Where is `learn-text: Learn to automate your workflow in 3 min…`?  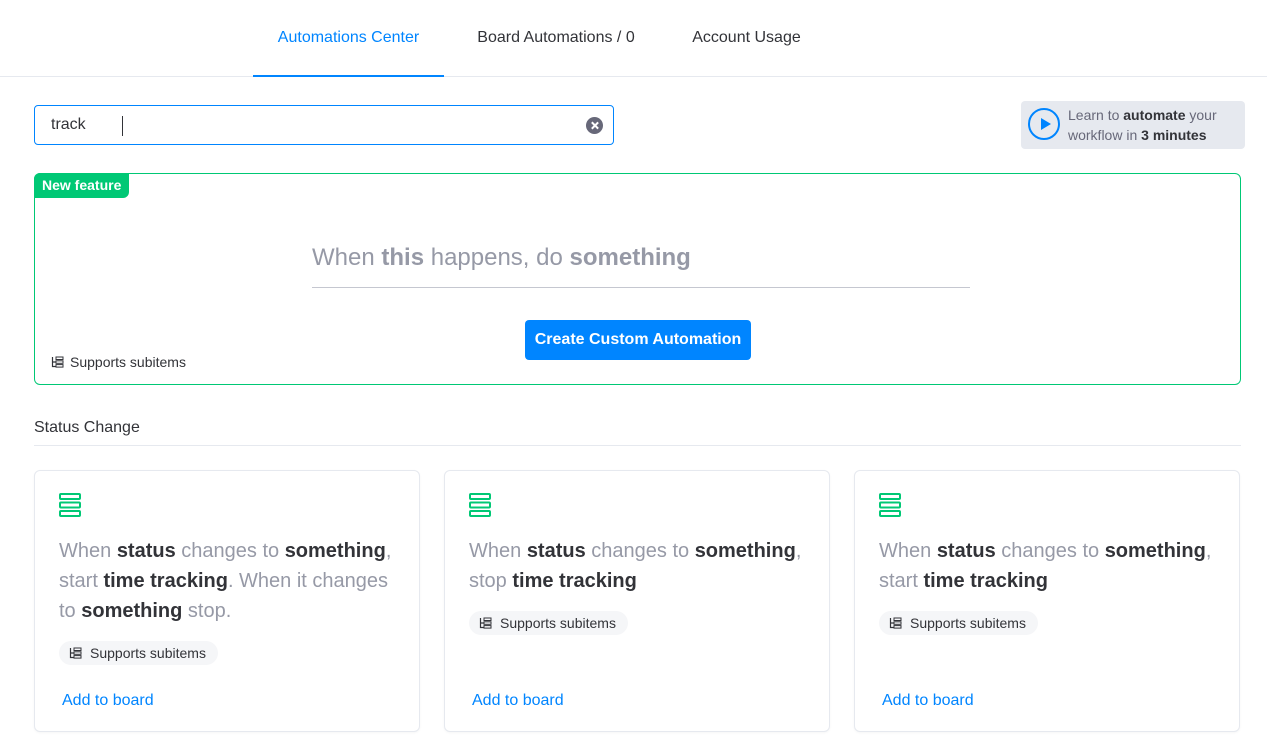 learn-text: Learn to automate your workflow in 3 min… is located at coordinates (1155, 125).